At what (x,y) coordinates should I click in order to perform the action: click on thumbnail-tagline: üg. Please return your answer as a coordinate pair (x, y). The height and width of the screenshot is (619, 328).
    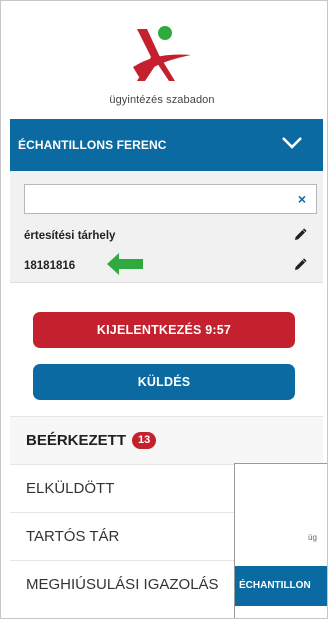
    Looking at the image, I should click on (312, 537).